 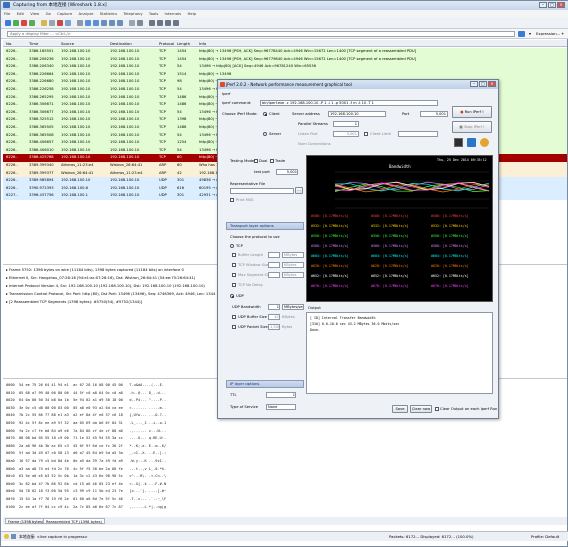 I want to click on no-delay-checkbox, so click(x=234, y=285).